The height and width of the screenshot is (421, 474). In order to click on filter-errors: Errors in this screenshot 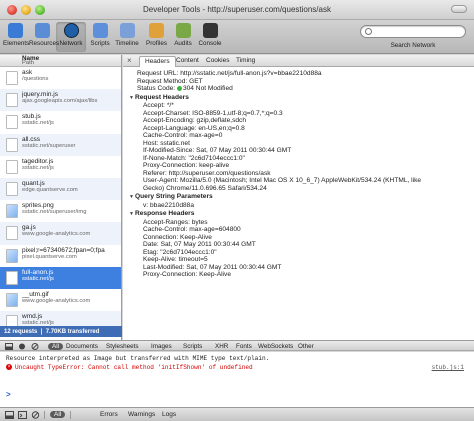, I will do `click(109, 414)`.